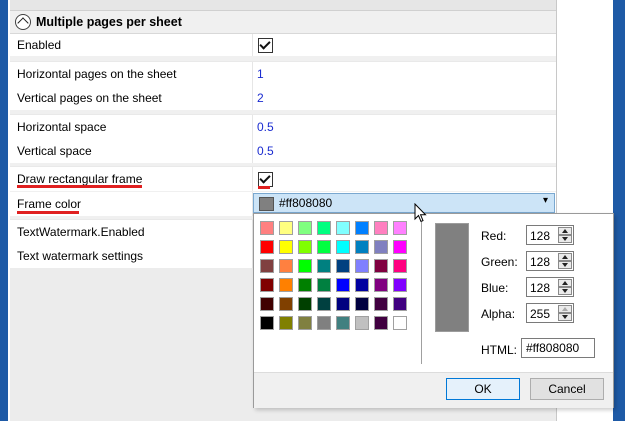 The width and height of the screenshot is (625, 421). I want to click on divider, so click(421, 293).